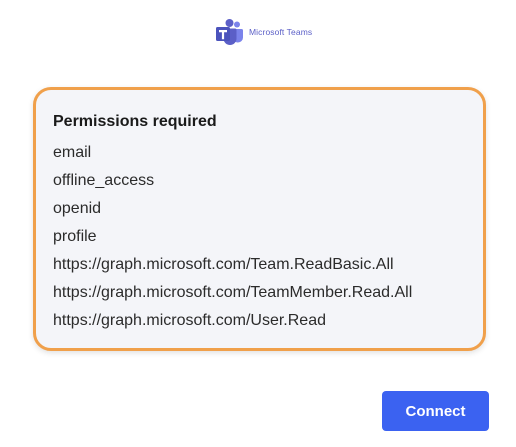  Describe the element at coordinates (189, 320) in the screenshot. I see `permission-item: https://graph.microsoft.com/User.Read` at that location.